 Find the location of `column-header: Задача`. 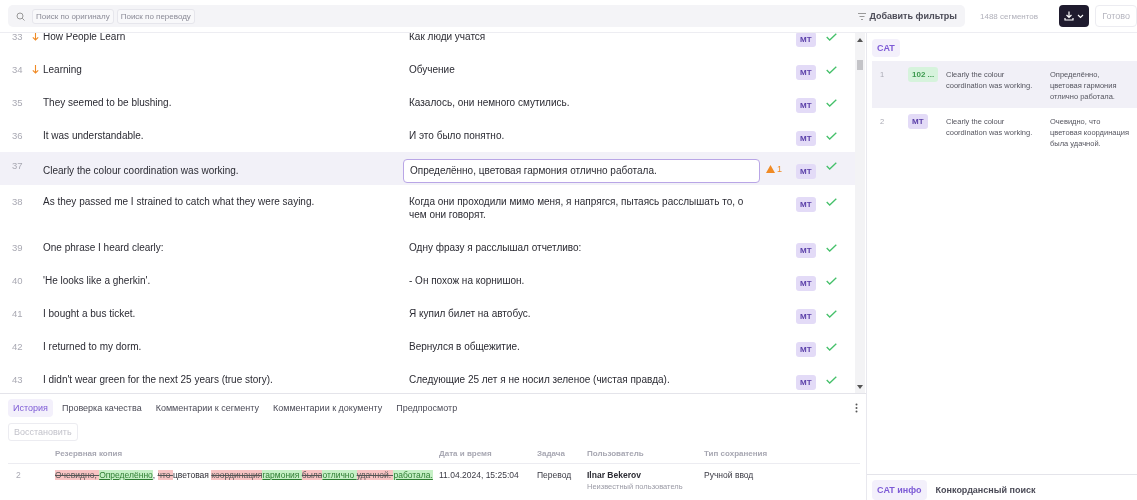

column-header: Задача is located at coordinates (551, 453).